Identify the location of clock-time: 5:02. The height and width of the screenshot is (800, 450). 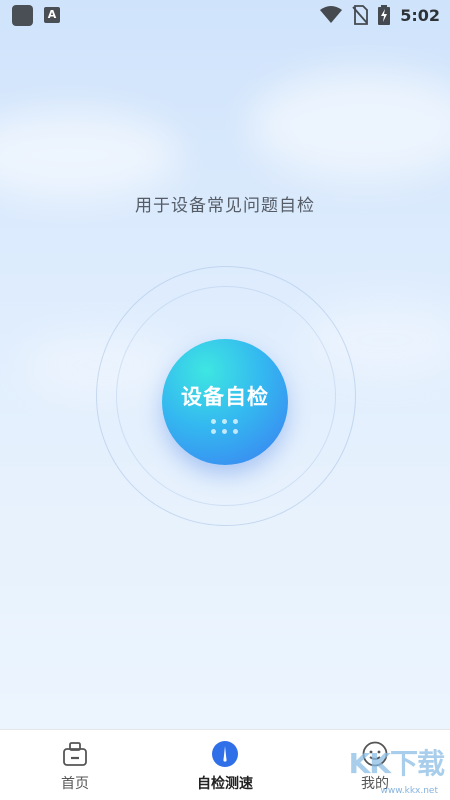
(420, 15).